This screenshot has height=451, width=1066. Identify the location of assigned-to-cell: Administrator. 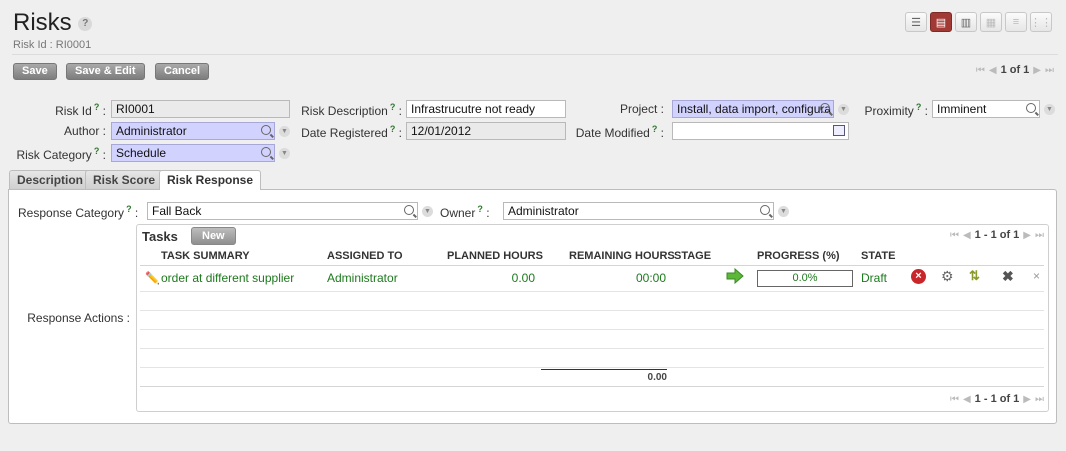
(362, 278).